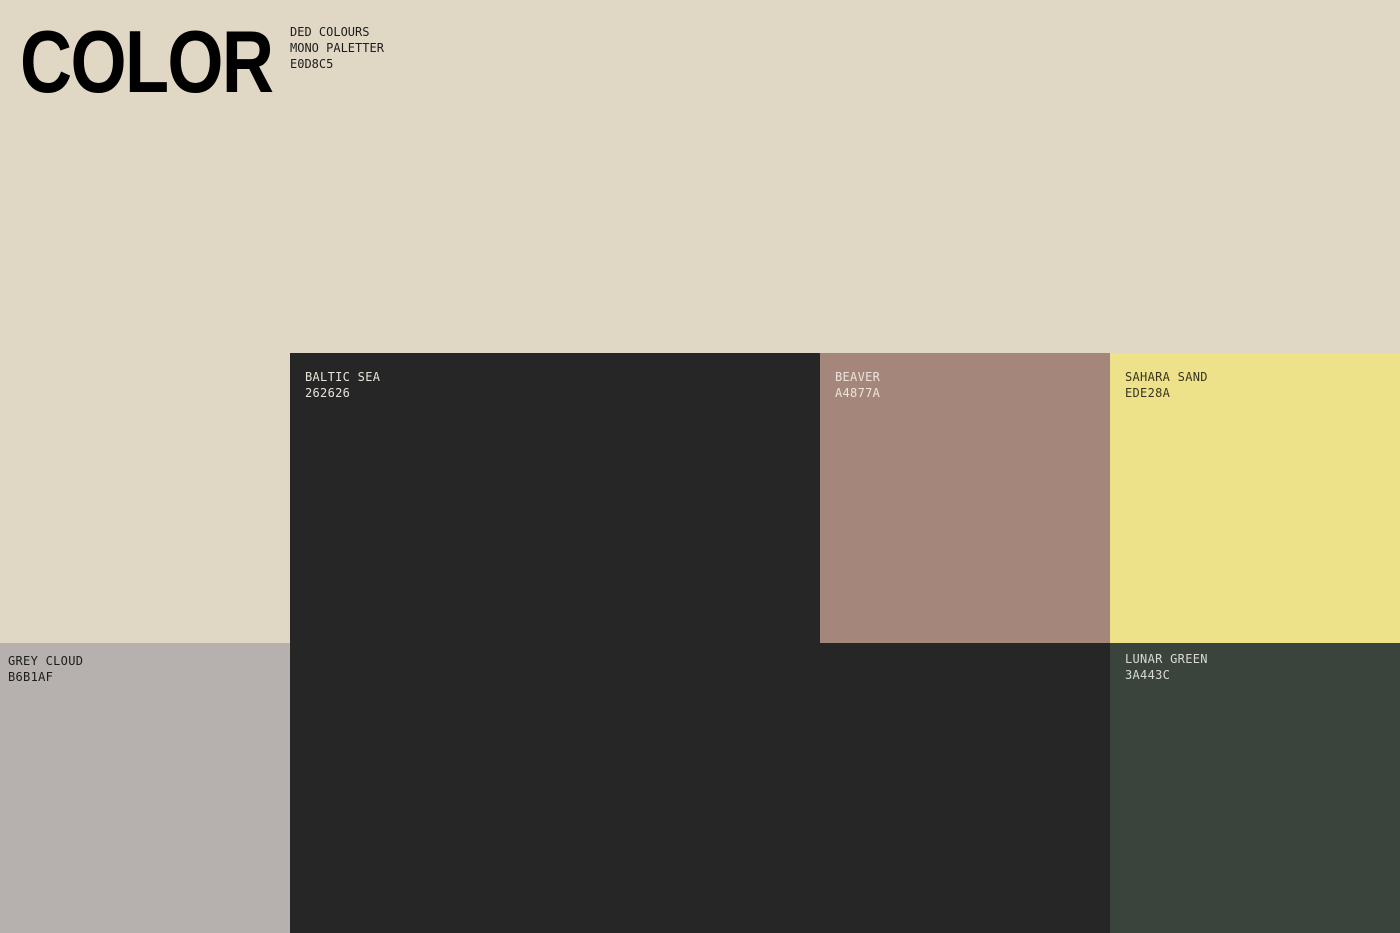  Describe the element at coordinates (342, 385) in the screenshot. I see `swatch-label: BALTIC SEA 262626` at that location.